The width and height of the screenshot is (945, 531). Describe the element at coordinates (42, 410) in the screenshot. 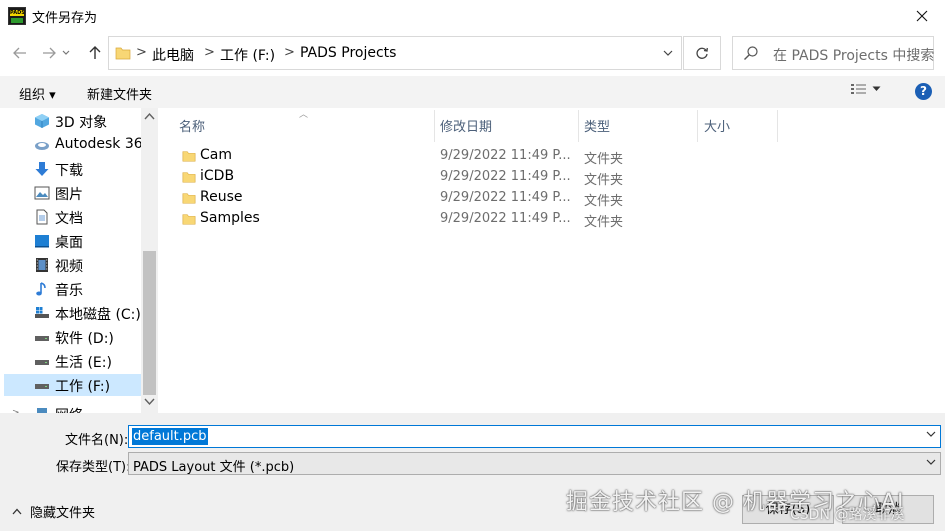

I see `network-icon` at that location.